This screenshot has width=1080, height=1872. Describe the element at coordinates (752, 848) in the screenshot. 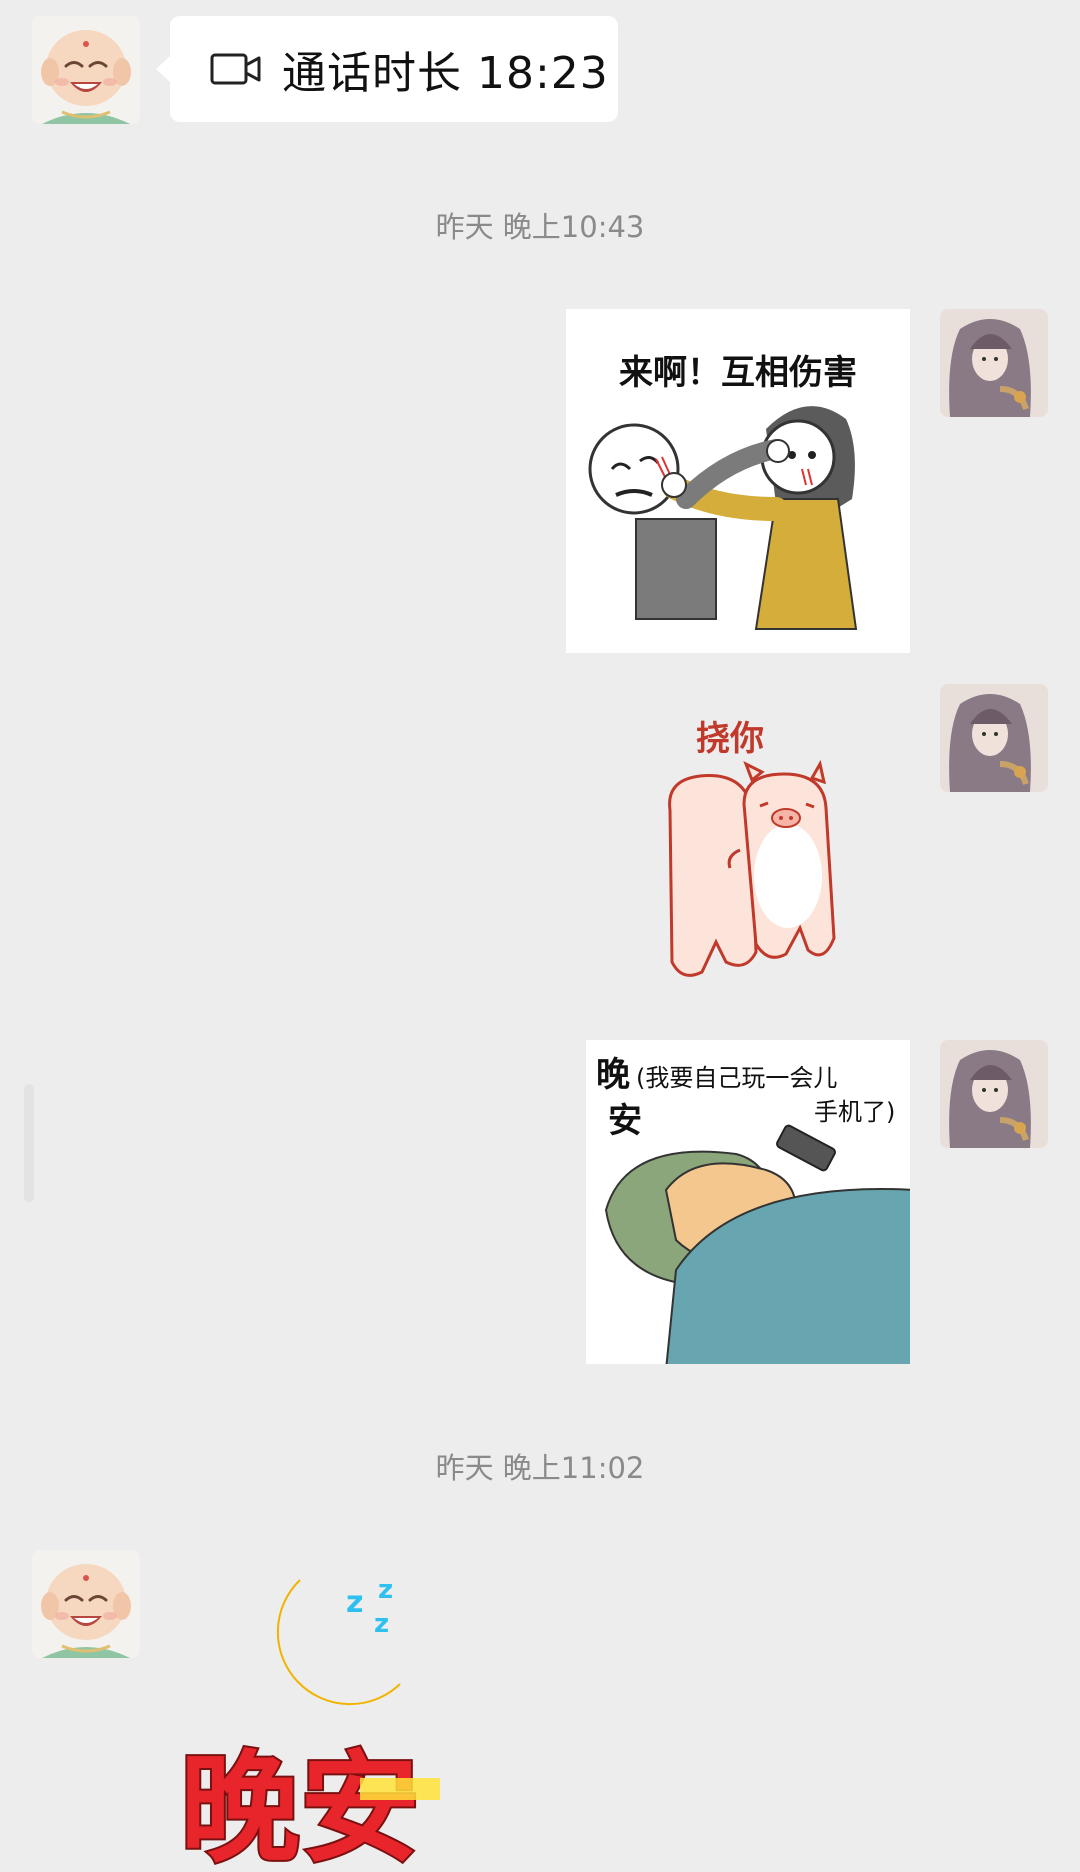

I see `pigs-illustration: 挠你` at that location.